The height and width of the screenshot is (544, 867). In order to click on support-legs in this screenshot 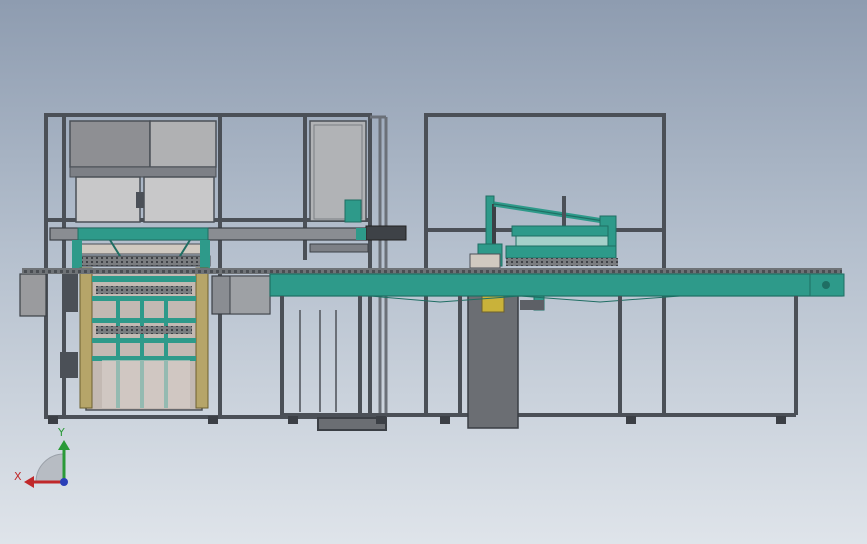, I will do `click(539, 356)`.